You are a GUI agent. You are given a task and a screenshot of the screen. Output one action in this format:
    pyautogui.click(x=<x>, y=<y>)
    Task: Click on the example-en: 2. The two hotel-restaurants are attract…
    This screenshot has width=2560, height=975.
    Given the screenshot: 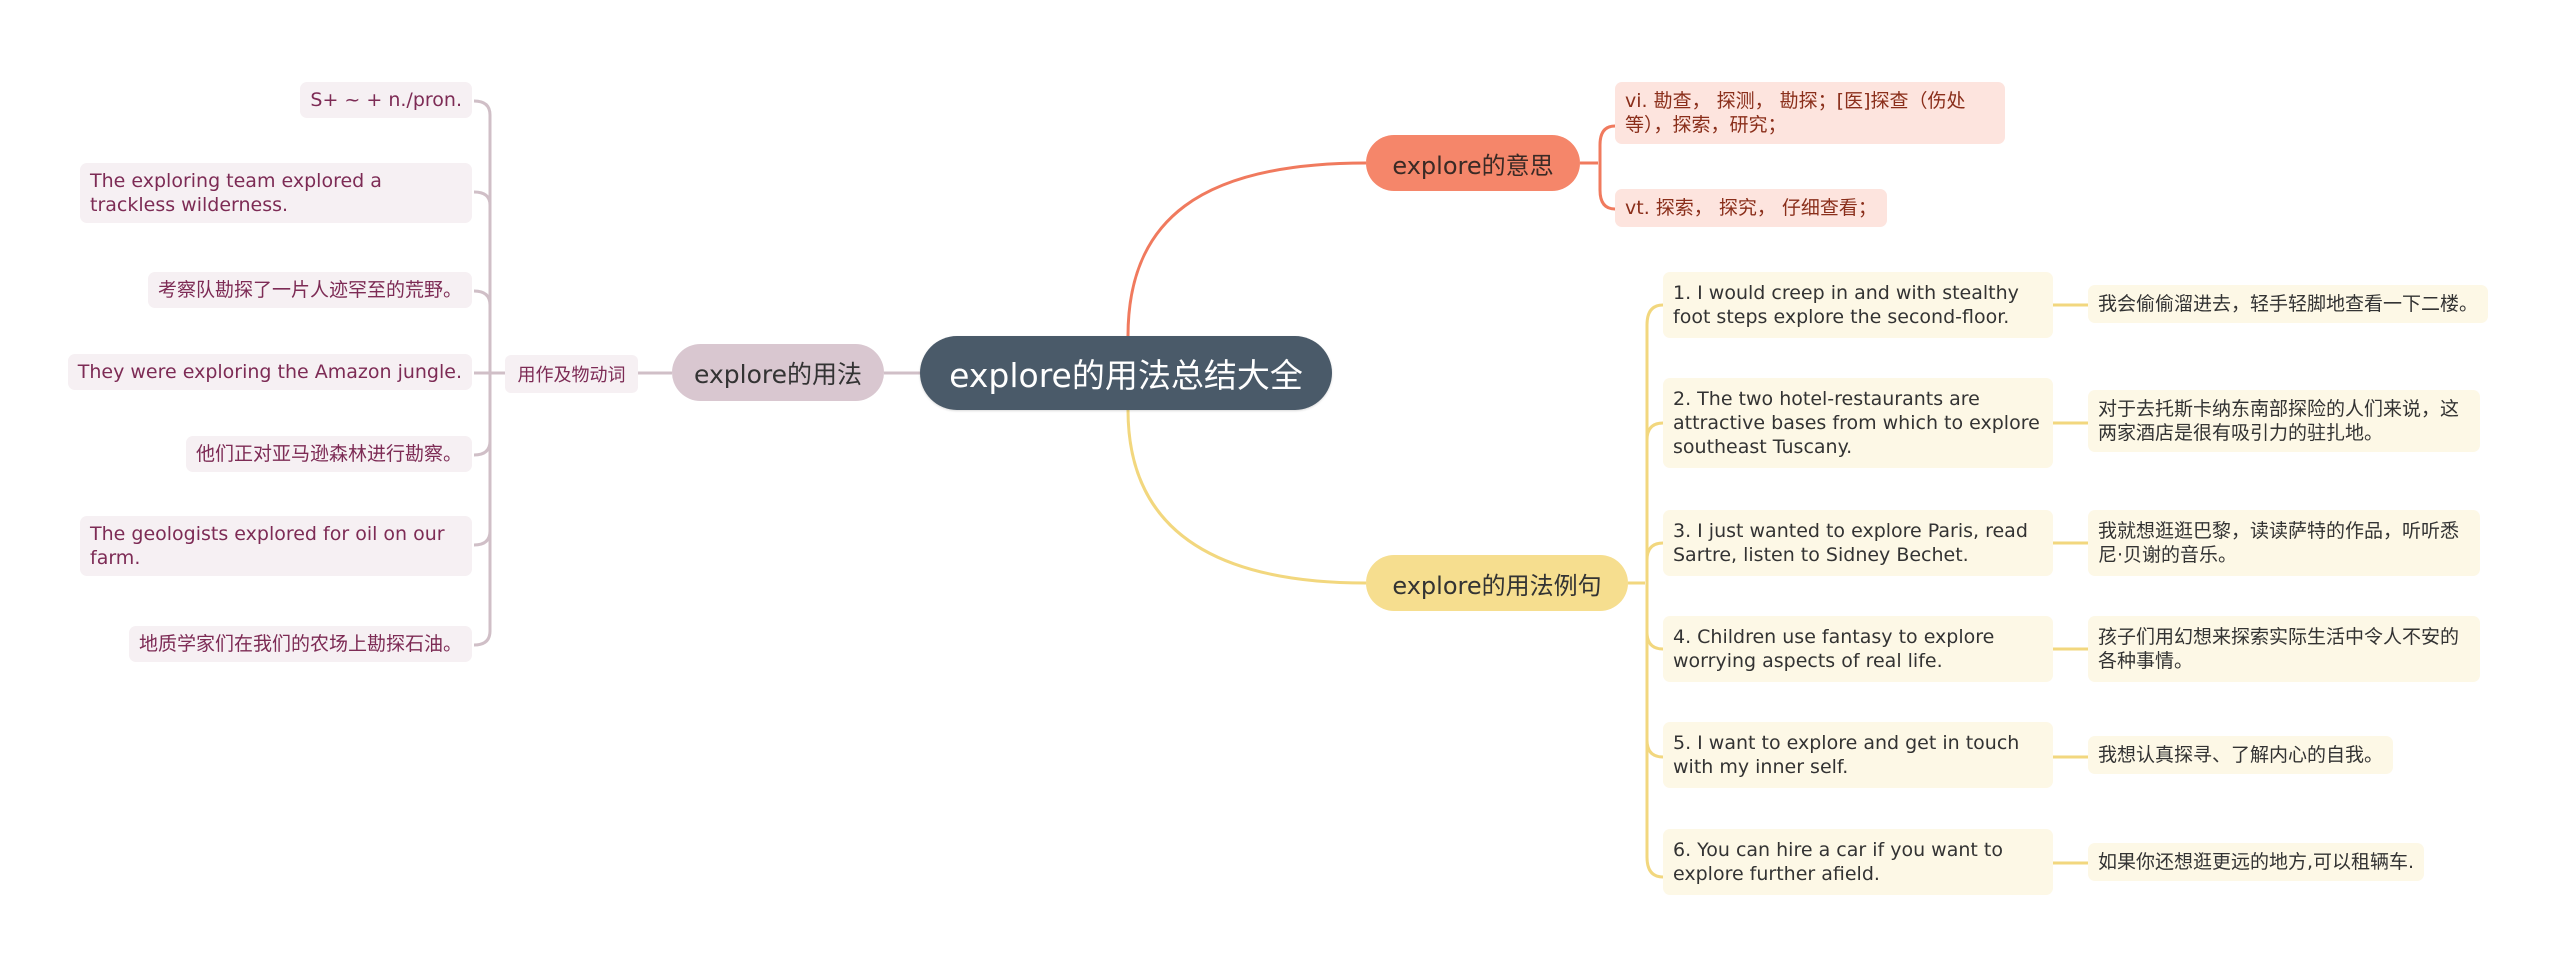 What is the action you would take?
    pyautogui.click(x=1858, y=423)
    